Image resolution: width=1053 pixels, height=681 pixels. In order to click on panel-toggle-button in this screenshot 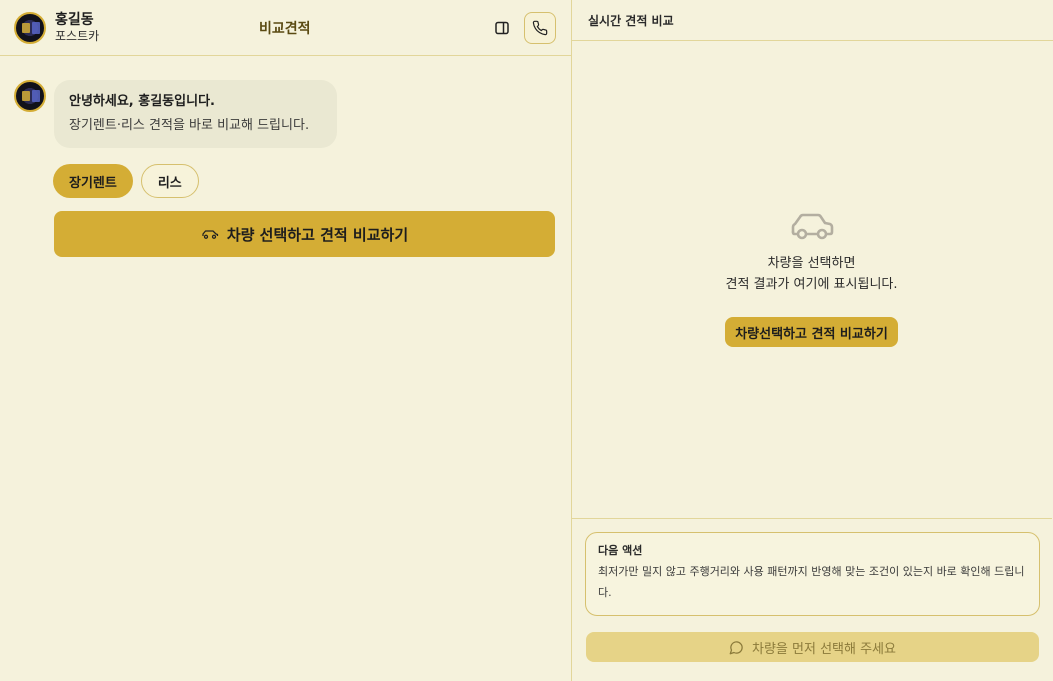, I will do `click(502, 28)`.